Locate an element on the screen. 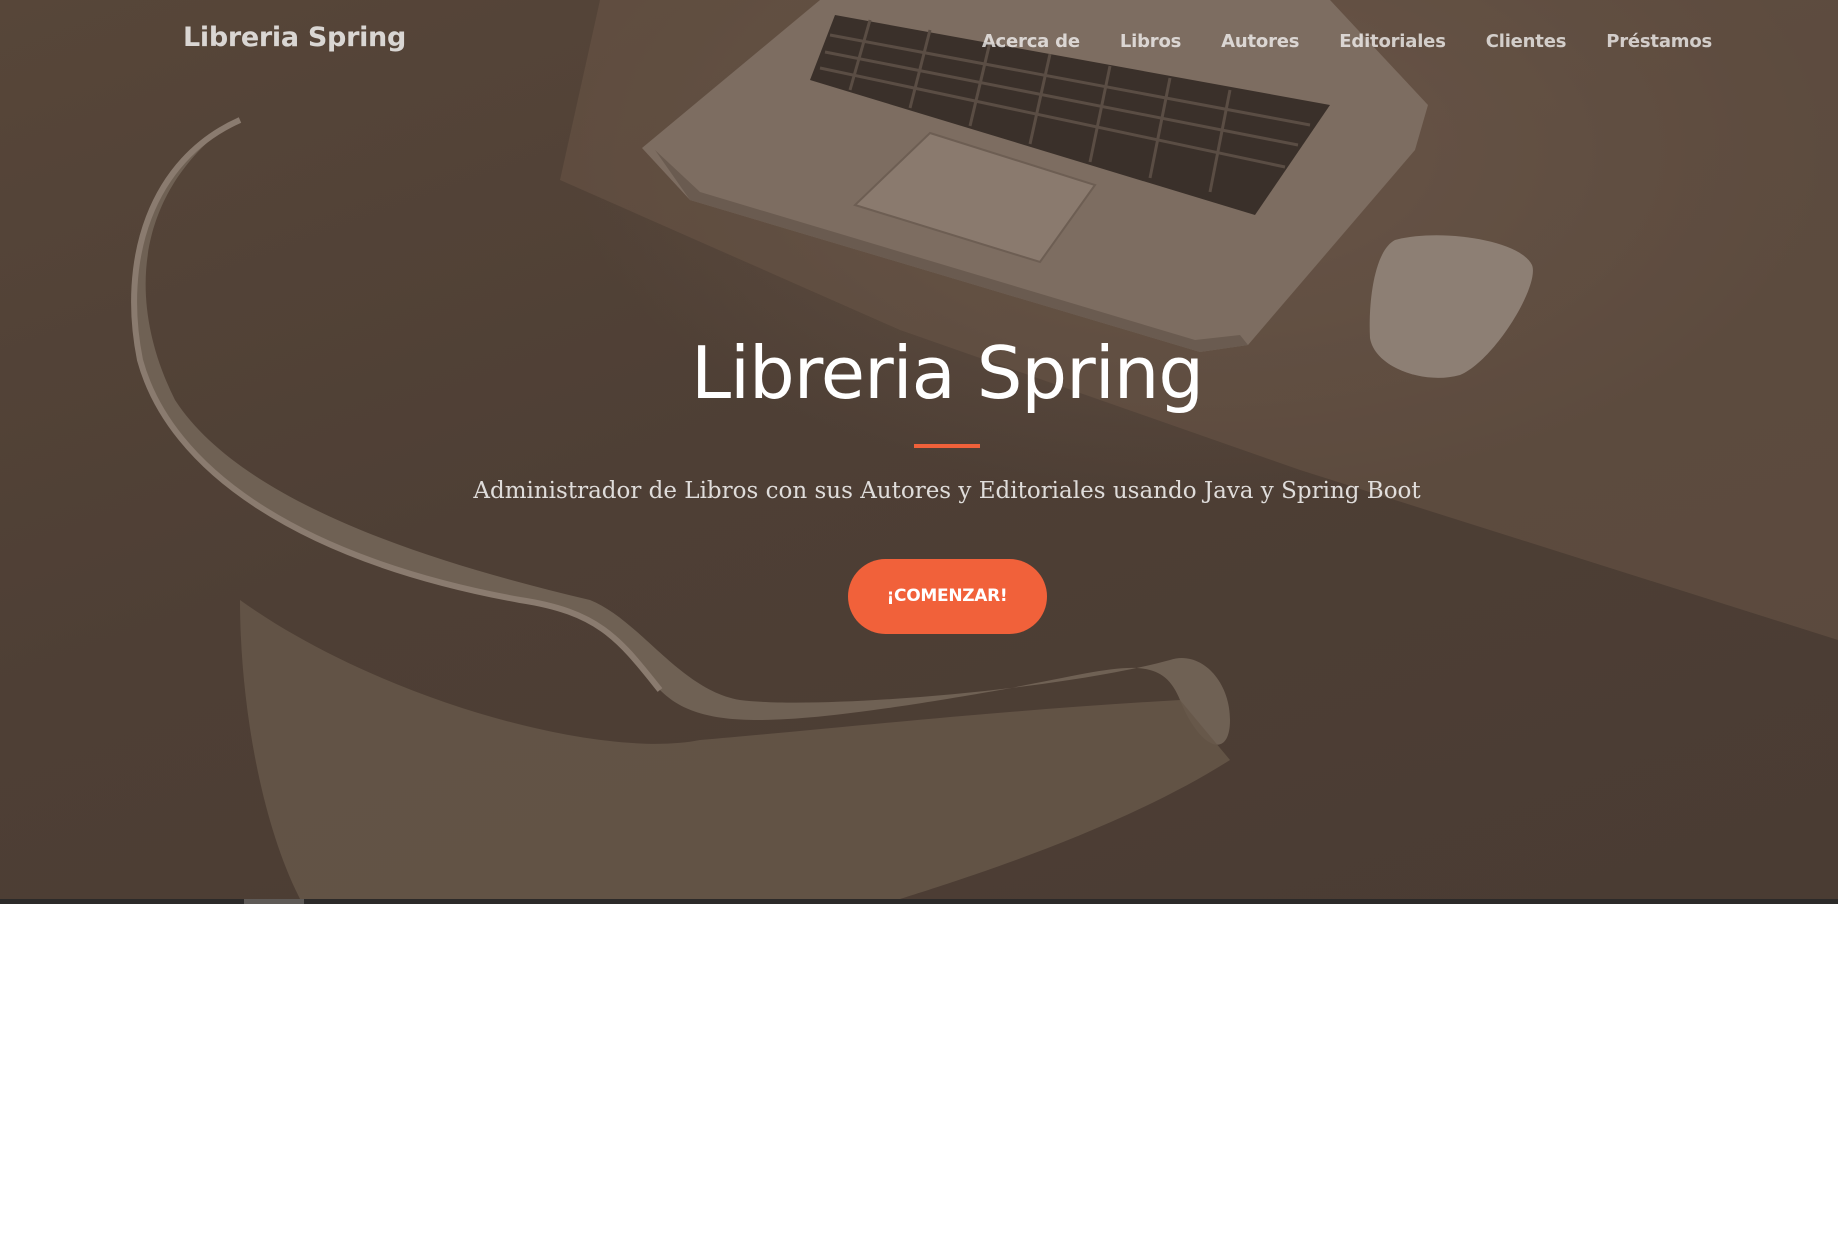 Image resolution: width=1838 pixels, height=1258 pixels. nav-link-libros: Libros is located at coordinates (1150, 41).